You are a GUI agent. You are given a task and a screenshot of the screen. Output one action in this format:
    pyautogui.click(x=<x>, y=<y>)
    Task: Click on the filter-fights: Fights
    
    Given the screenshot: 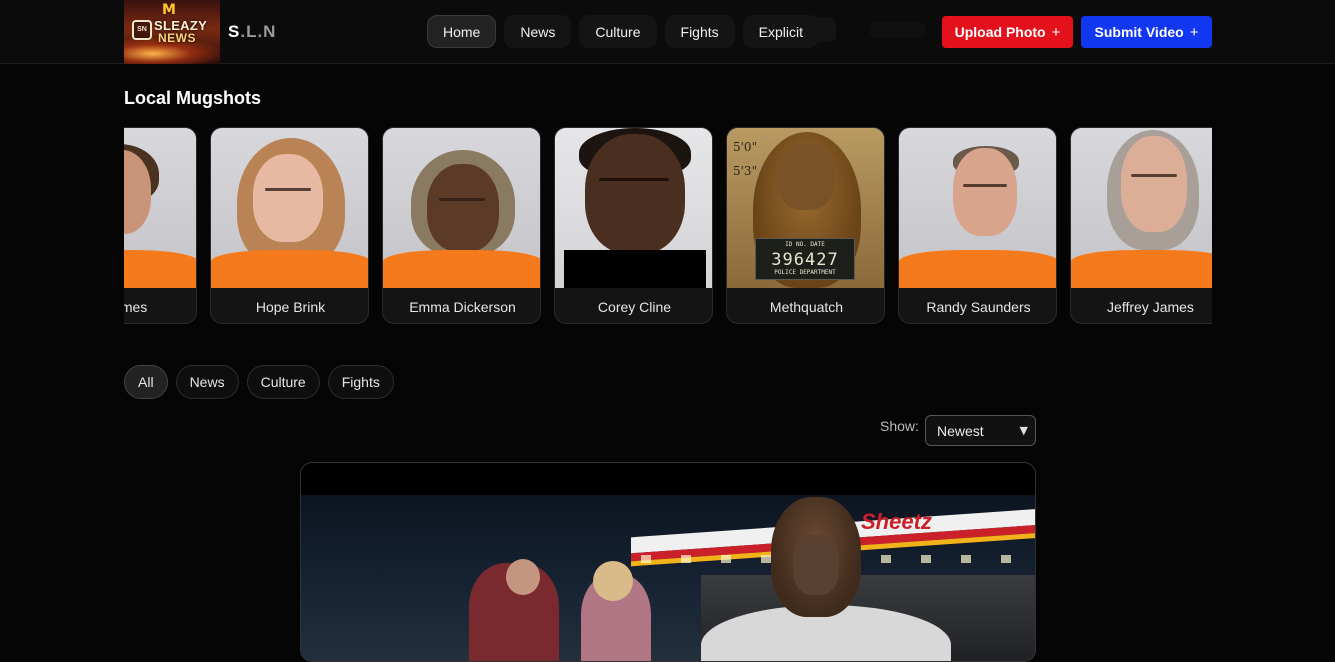 What is the action you would take?
    pyautogui.click(x=360, y=382)
    